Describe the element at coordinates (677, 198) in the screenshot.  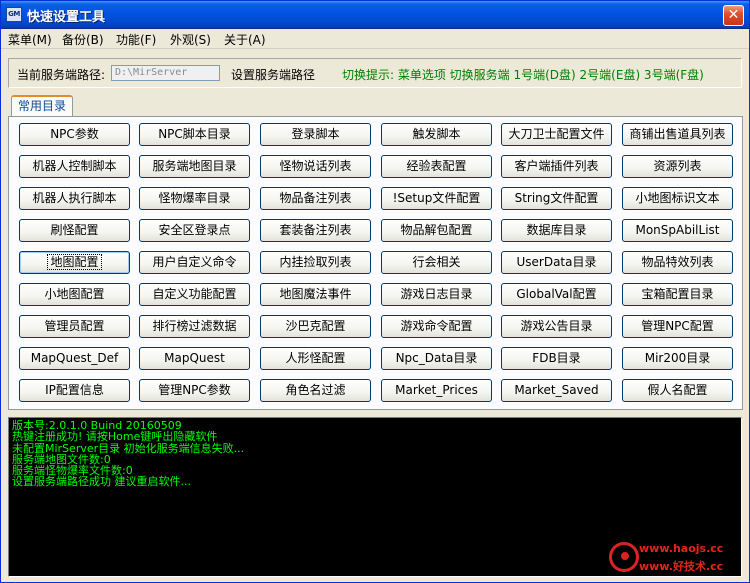
I see `minimap-marker-text-button: 小地图标识文本` at that location.